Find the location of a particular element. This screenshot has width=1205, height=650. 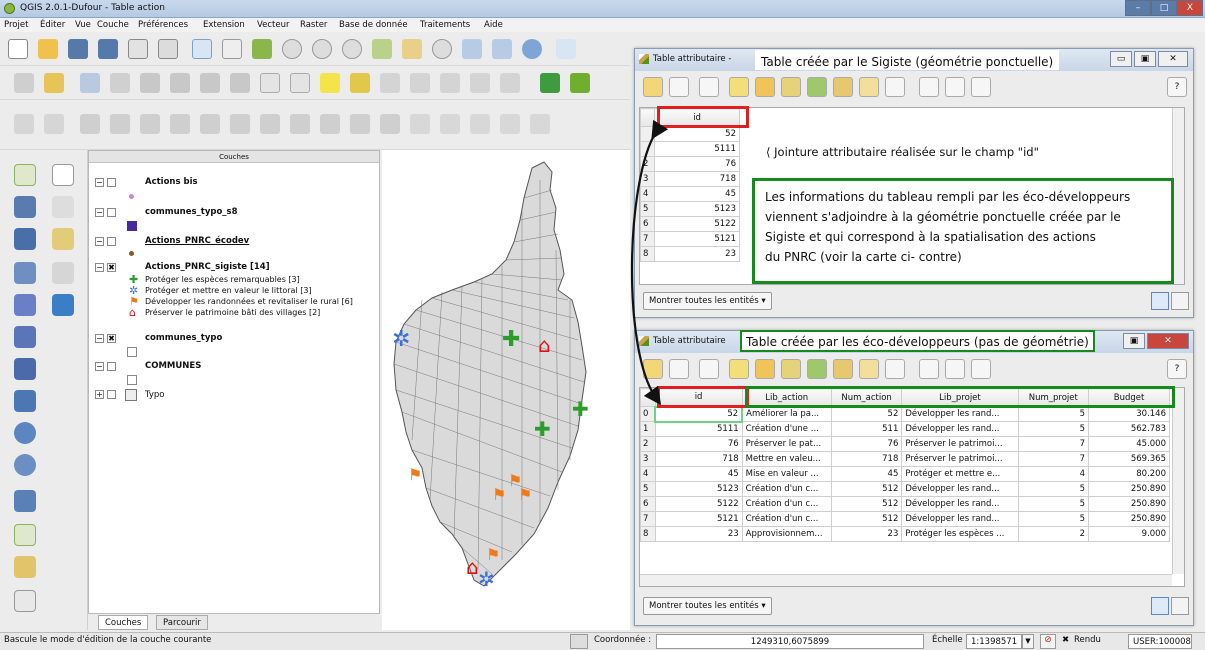

new-spatialite-icon is located at coordinates (25, 535).